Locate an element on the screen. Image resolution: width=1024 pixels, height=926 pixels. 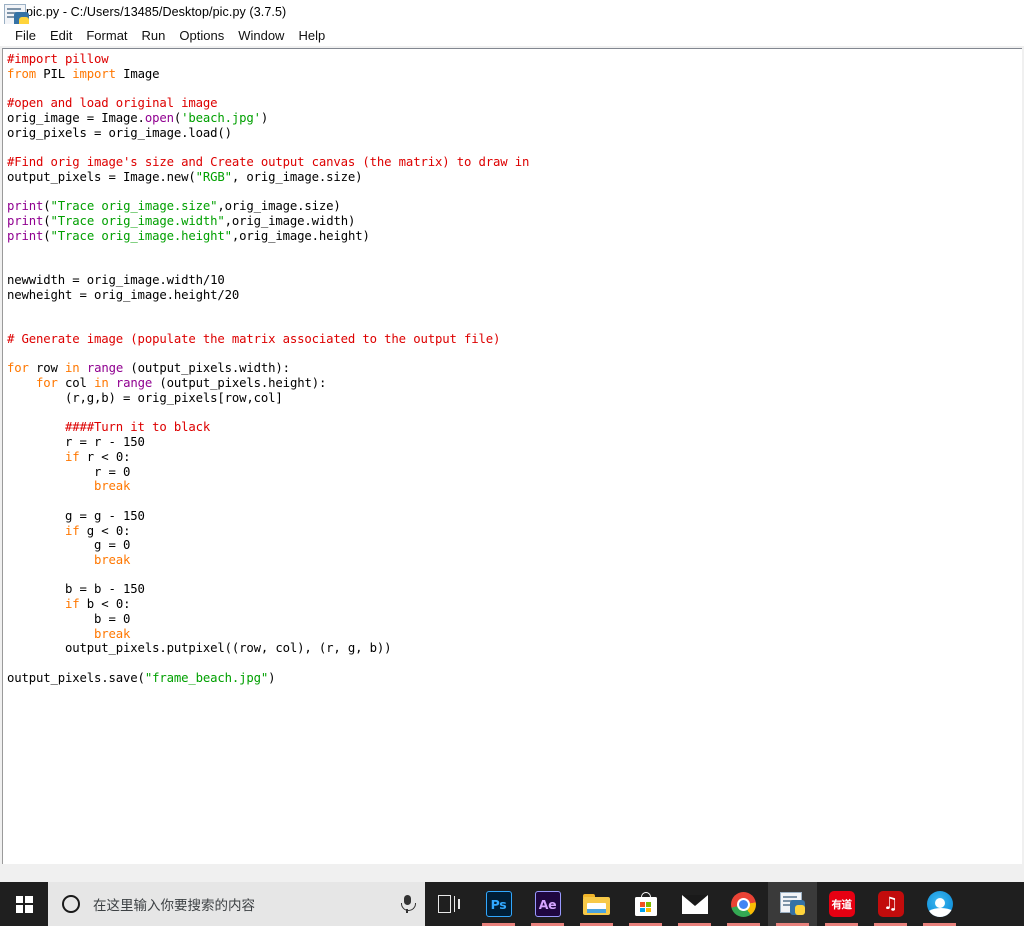
start-button is located at coordinates (24, 904).